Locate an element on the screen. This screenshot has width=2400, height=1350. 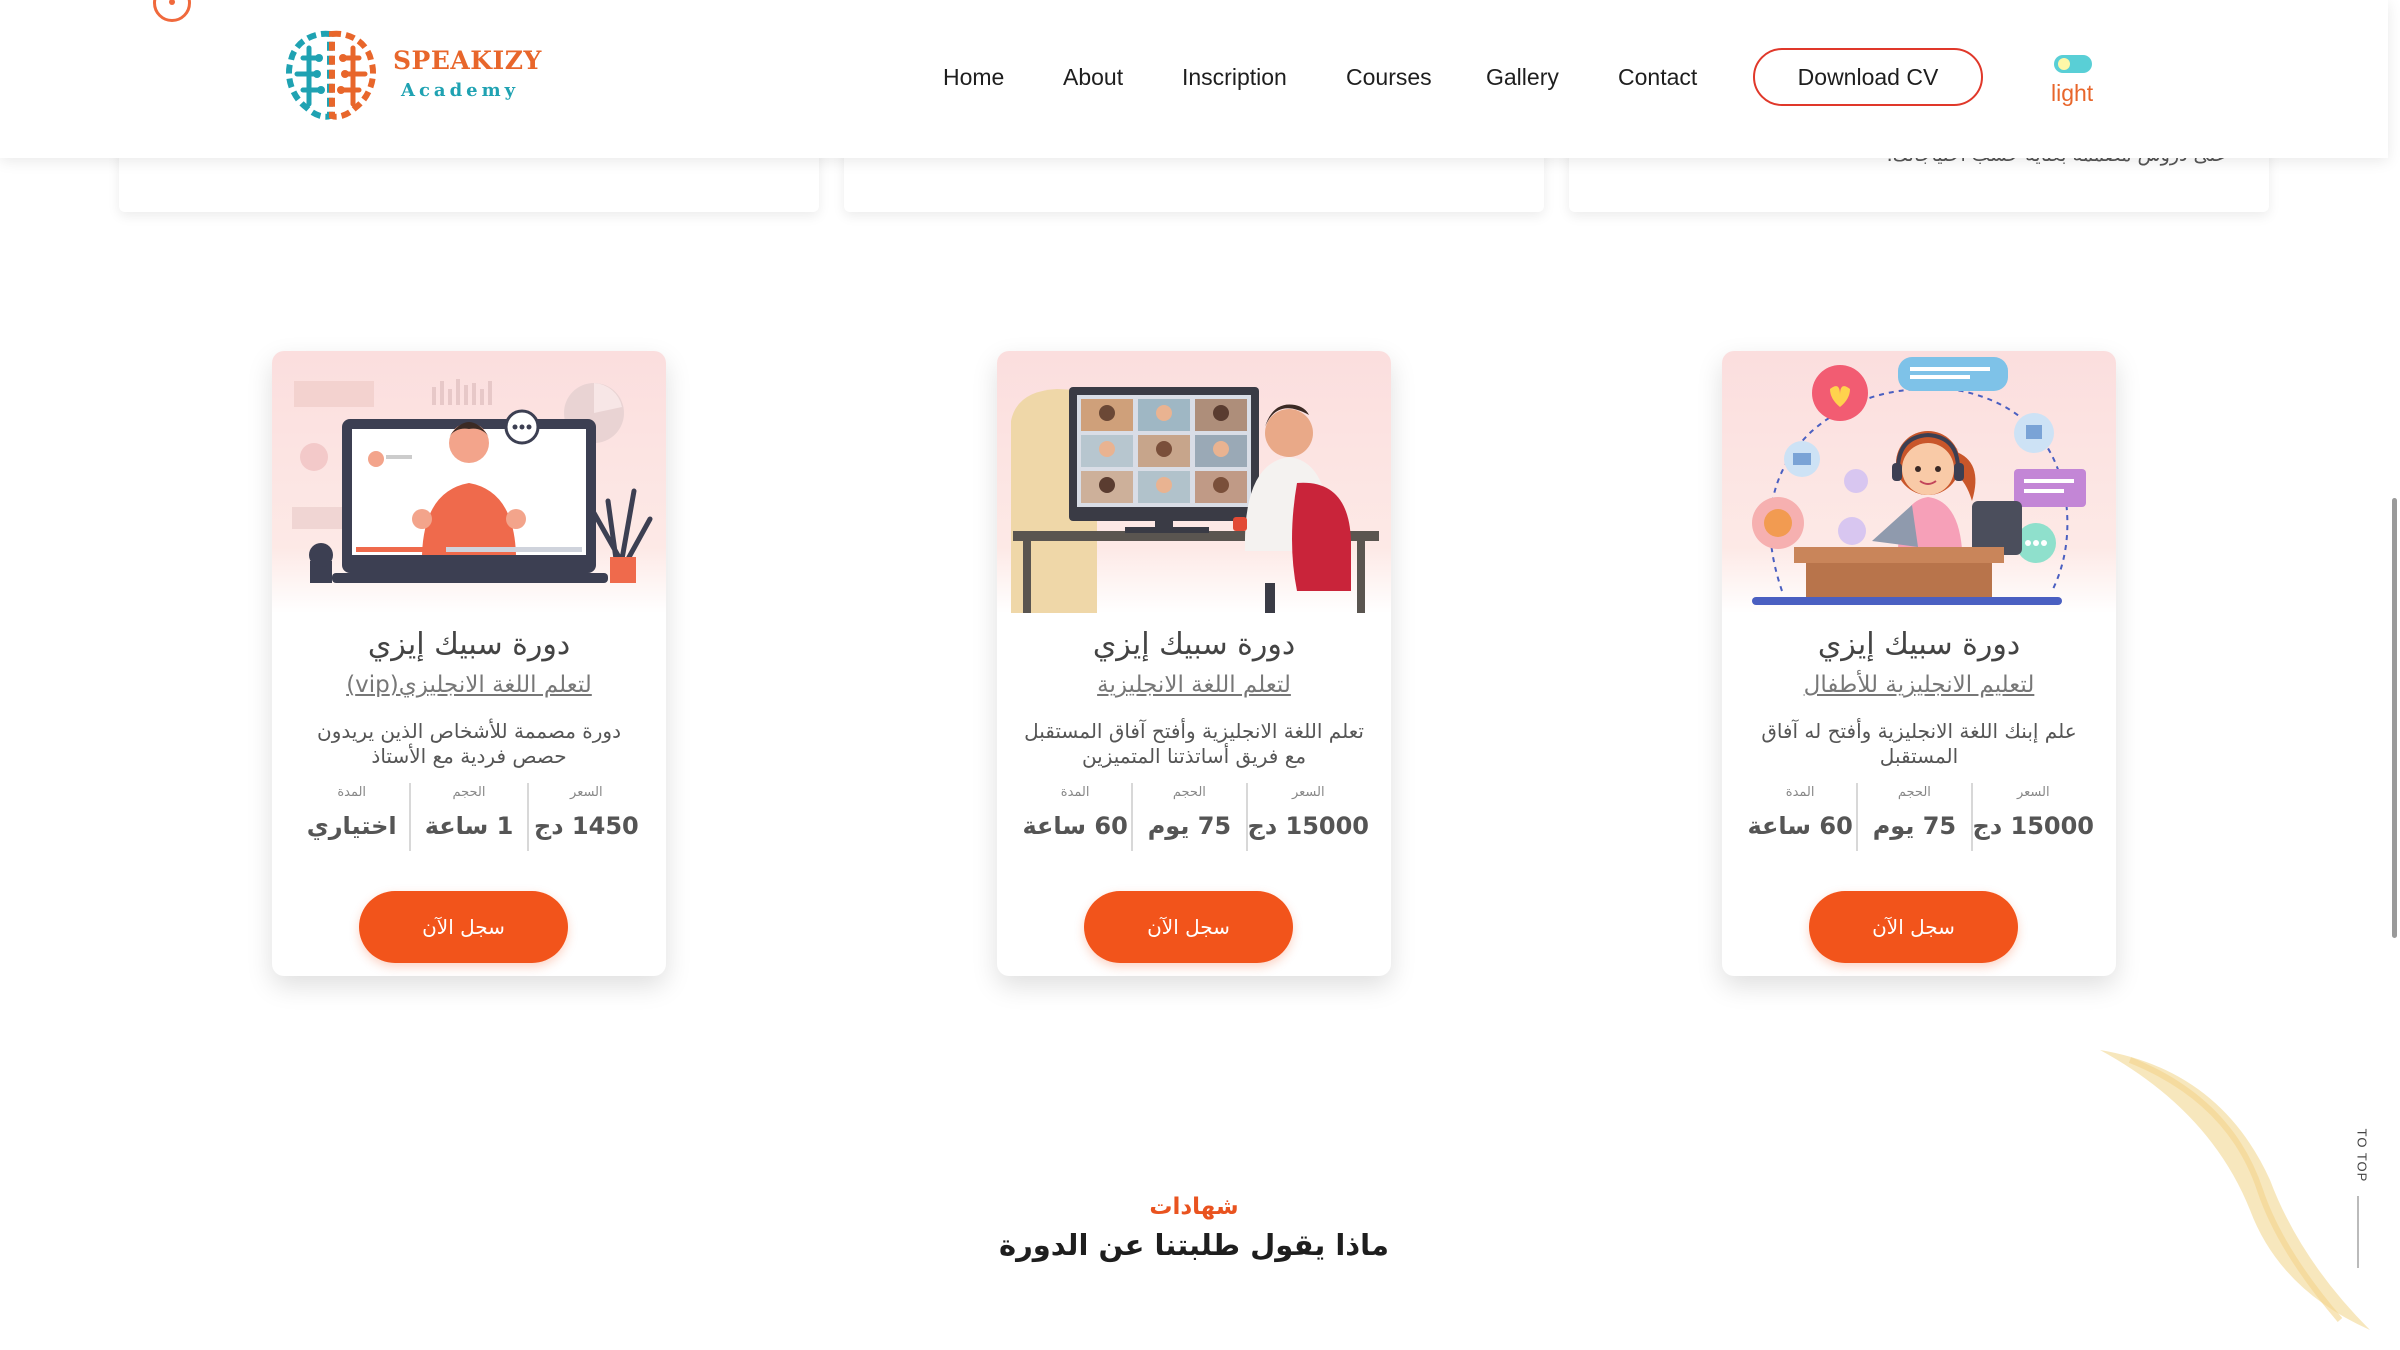
course-subtitle: لتعلم اللغة الانجليزية is located at coordinates (1194, 685).